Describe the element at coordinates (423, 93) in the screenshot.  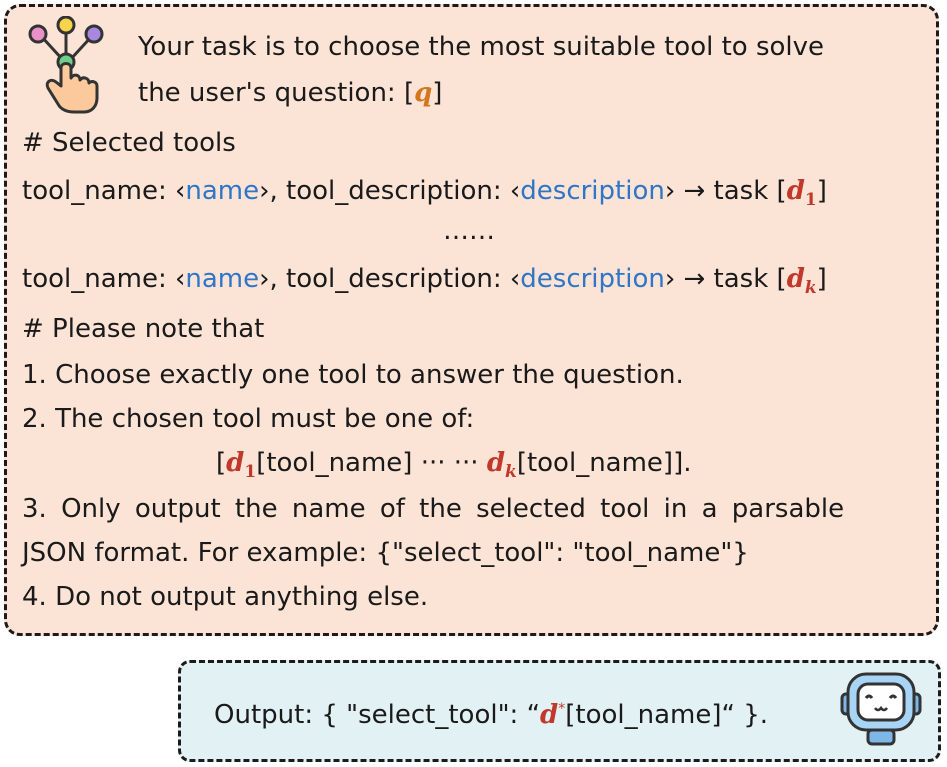
I see `q-variable: q` at that location.